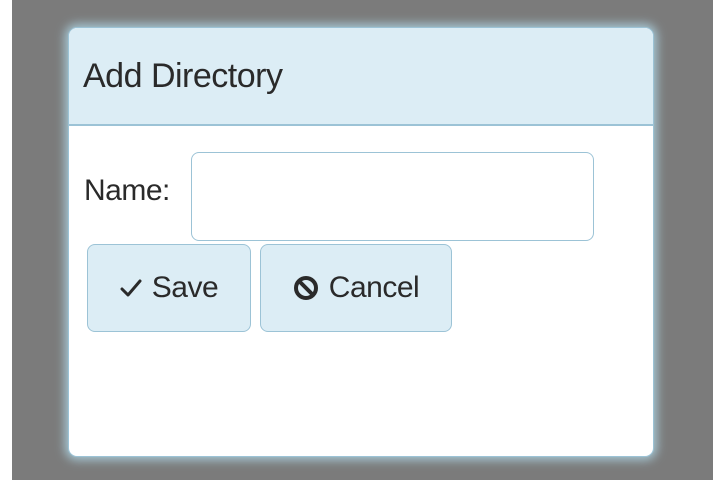  What do you see at coordinates (183, 75) in the screenshot?
I see `dialog-title: Add Directory` at bounding box center [183, 75].